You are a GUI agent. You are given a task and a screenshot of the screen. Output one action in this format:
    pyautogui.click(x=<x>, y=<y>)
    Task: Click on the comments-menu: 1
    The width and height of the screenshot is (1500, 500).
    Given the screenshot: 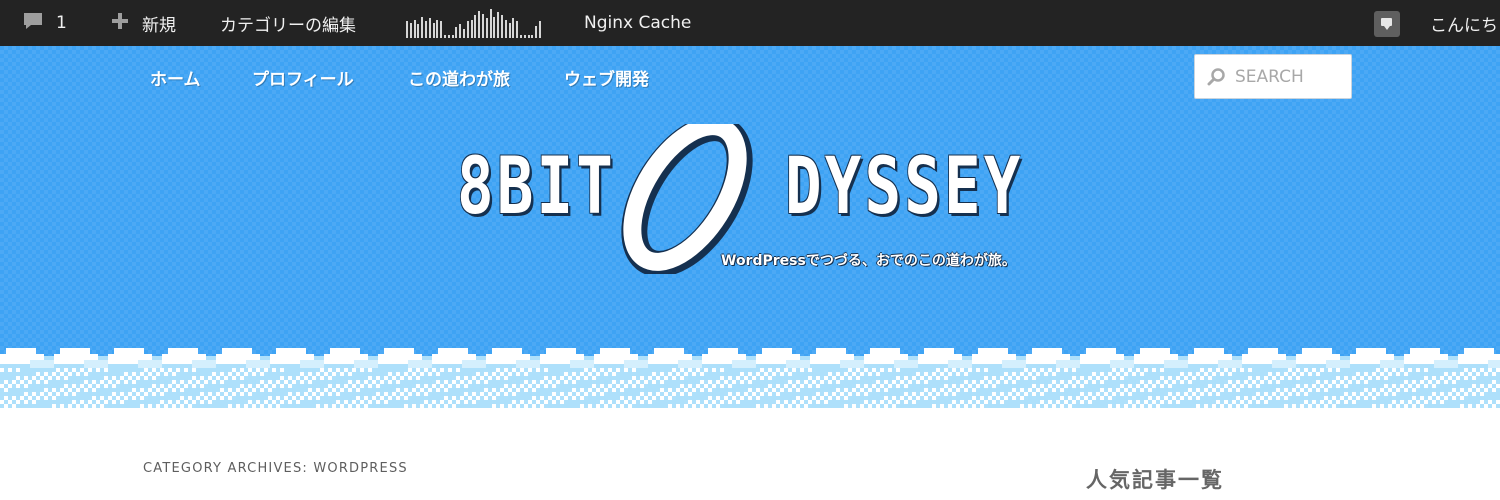 What is the action you would take?
    pyautogui.click(x=44, y=23)
    